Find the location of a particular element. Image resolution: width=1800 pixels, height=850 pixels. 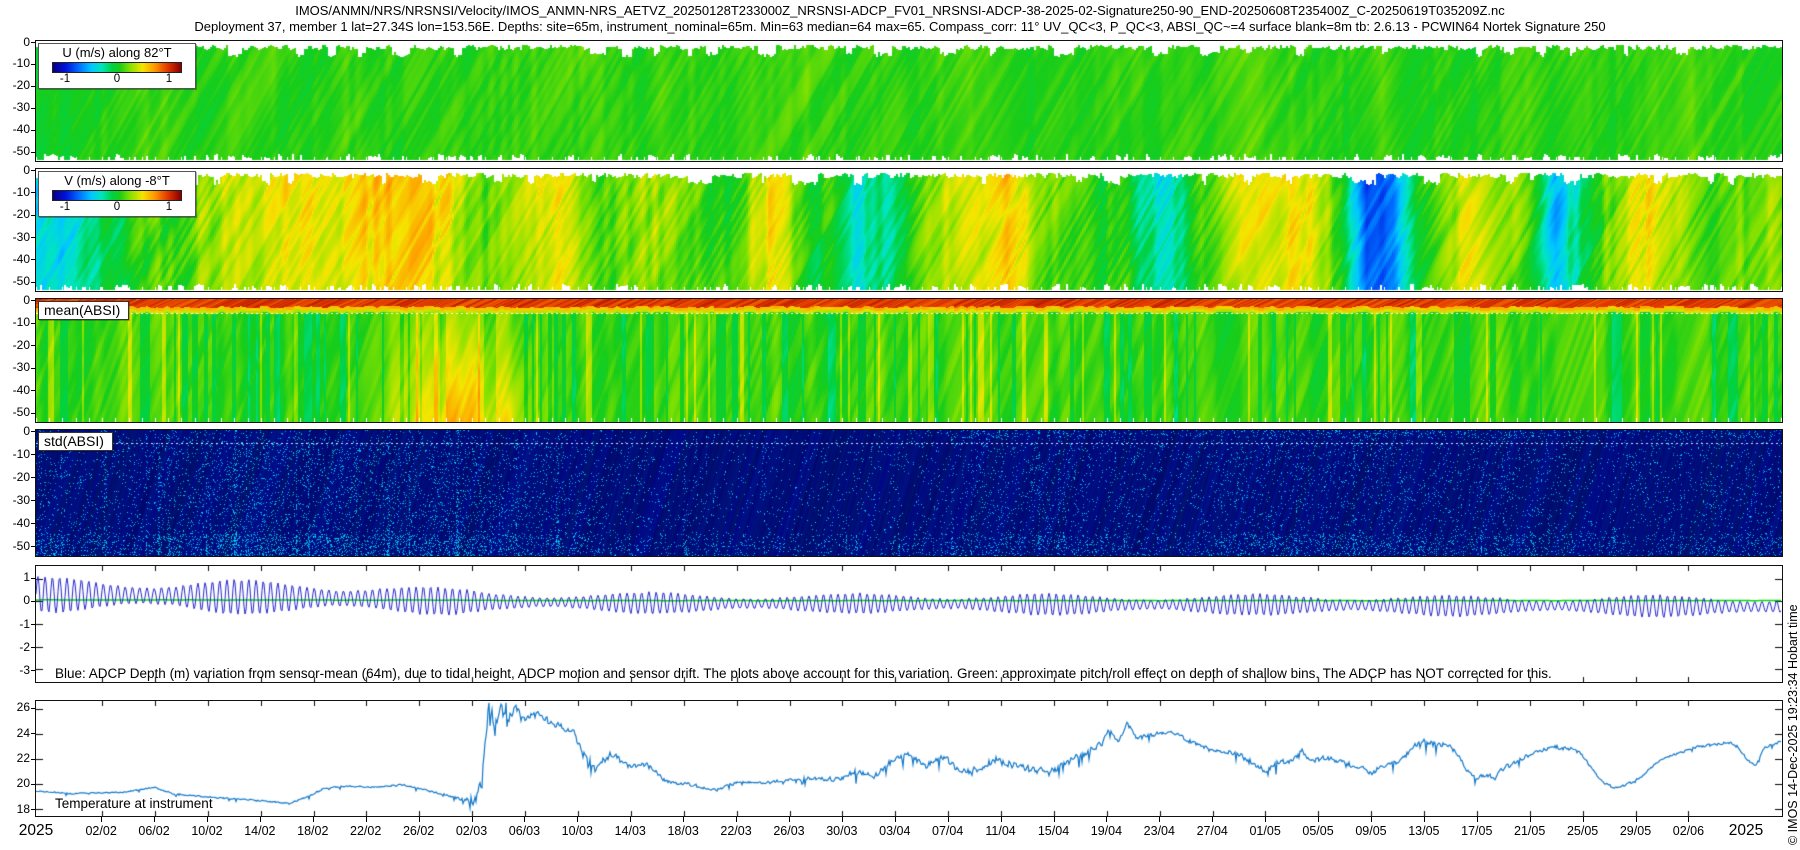

adcp-depth-variation-plot is located at coordinates (909, 624).